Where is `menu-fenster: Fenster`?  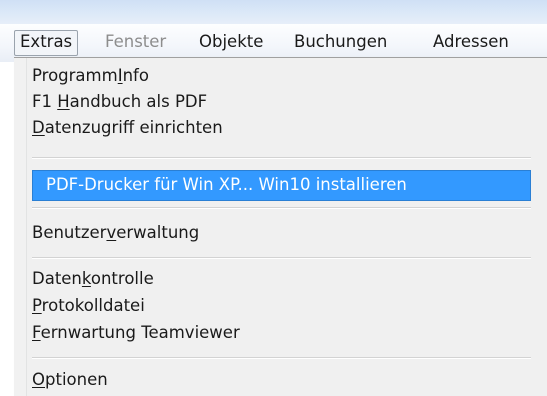
menu-fenster: Fenster is located at coordinates (135, 43).